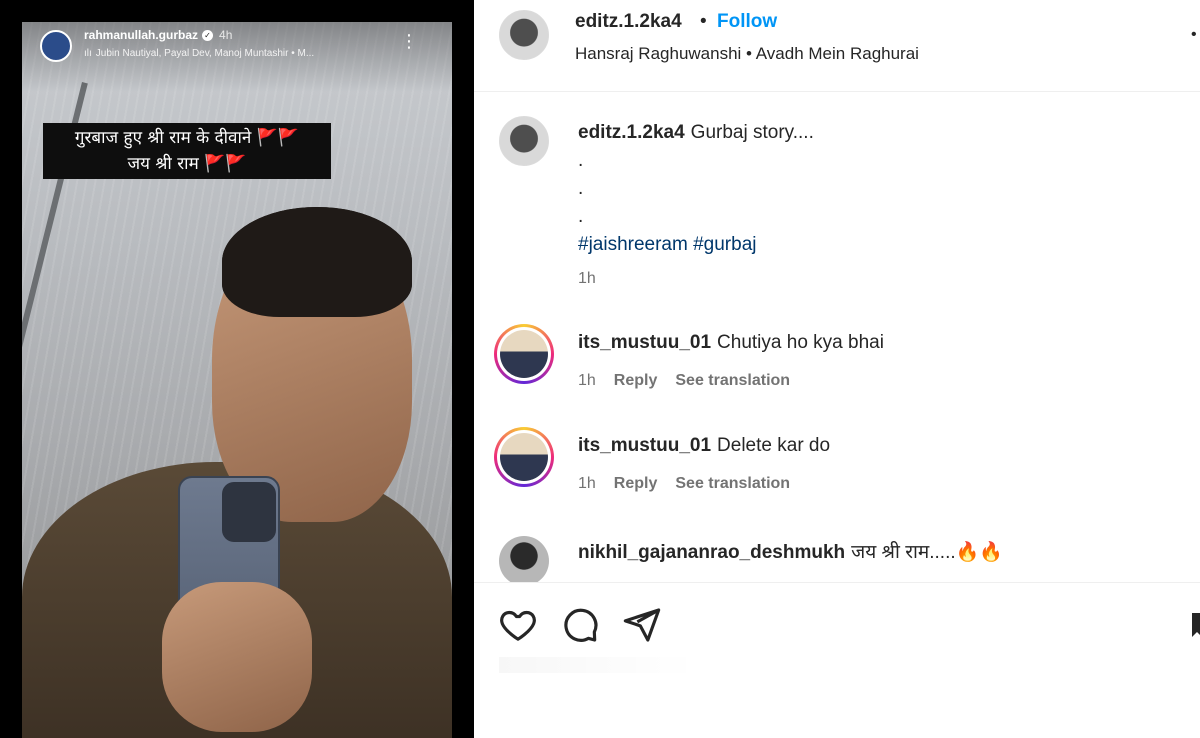 This screenshot has height=738, width=1200. What do you see at coordinates (237, 657) in the screenshot?
I see `person-hand` at bounding box center [237, 657].